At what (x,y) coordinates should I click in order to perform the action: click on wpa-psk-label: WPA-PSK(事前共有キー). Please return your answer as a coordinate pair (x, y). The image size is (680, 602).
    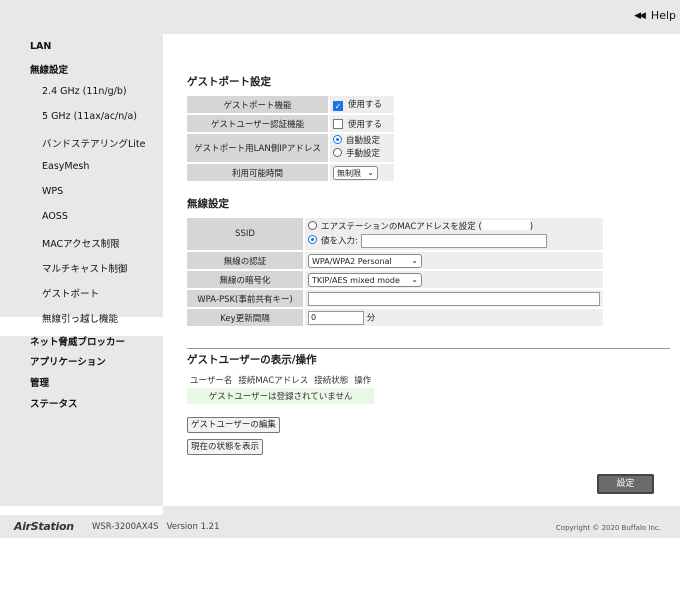
    Looking at the image, I should click on (245, 298).